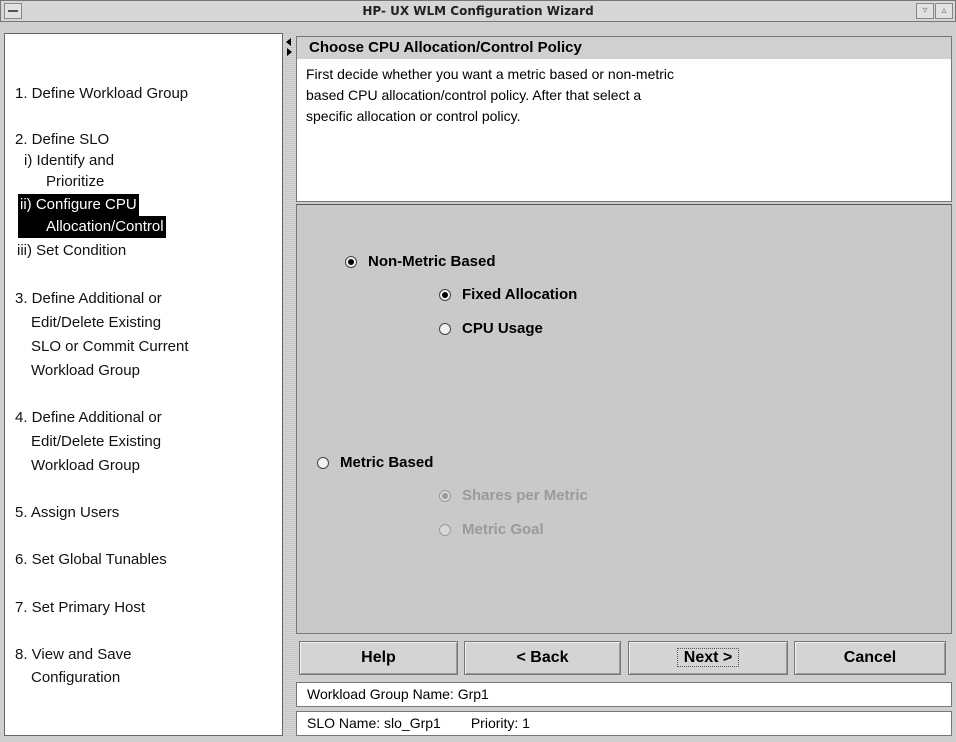 Image resolution: width=956 pixels, height=742 pixels. Describe the element at coordinates (413, 116) in the screenshot. I see `description-line: specific allocation or control policy.` at that location.